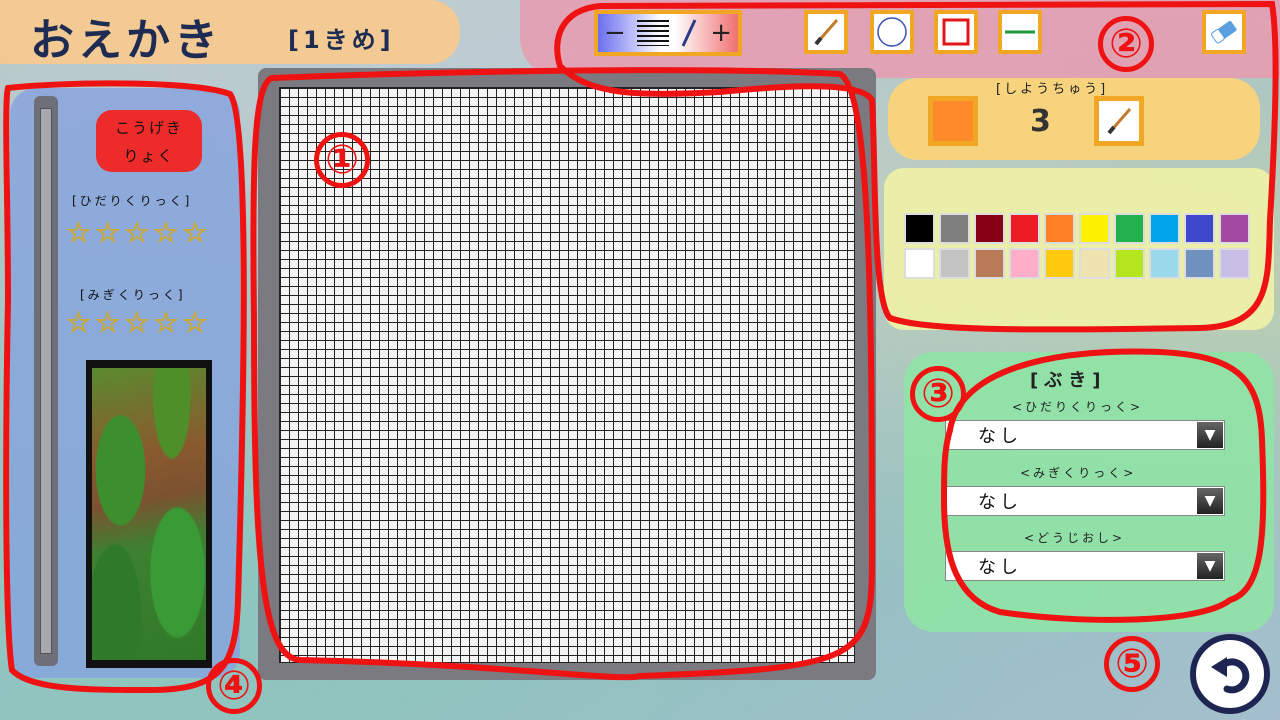  I want to click on weapon-right-click-value: なし, so click(1000, 502).